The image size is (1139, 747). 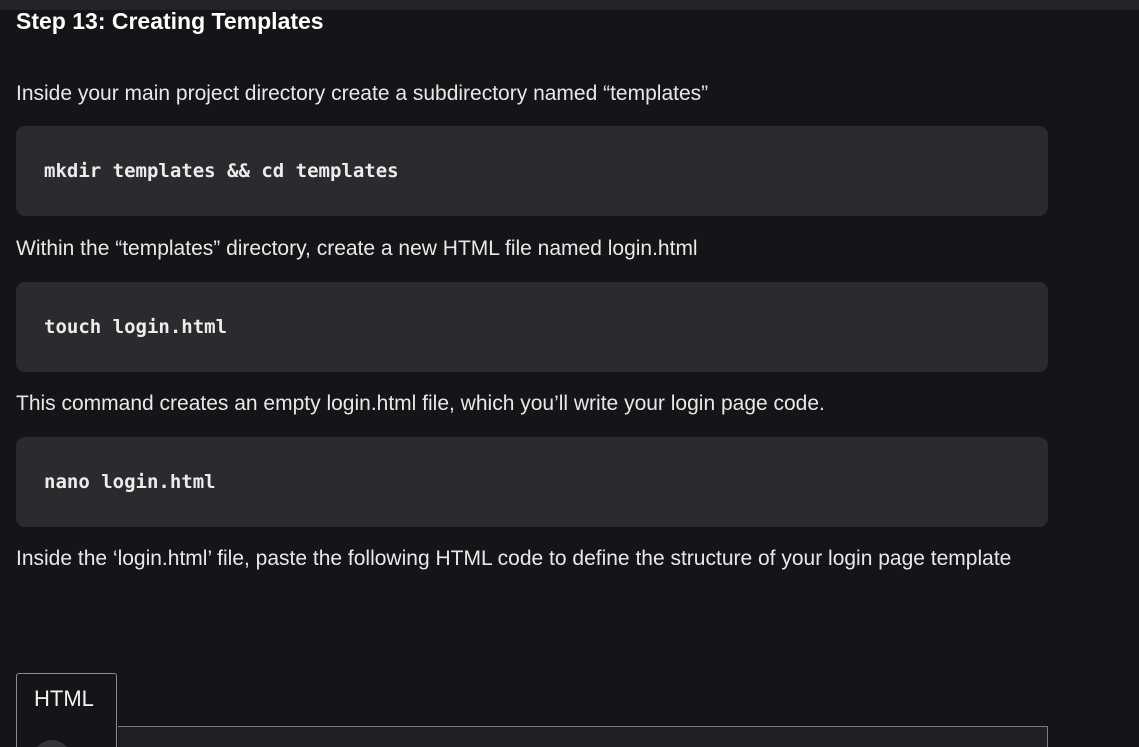 What do you see at coordinates (64, 698) in the screenshot?
I see `tab-html-label: HTML` at bounding box center [64, 698].